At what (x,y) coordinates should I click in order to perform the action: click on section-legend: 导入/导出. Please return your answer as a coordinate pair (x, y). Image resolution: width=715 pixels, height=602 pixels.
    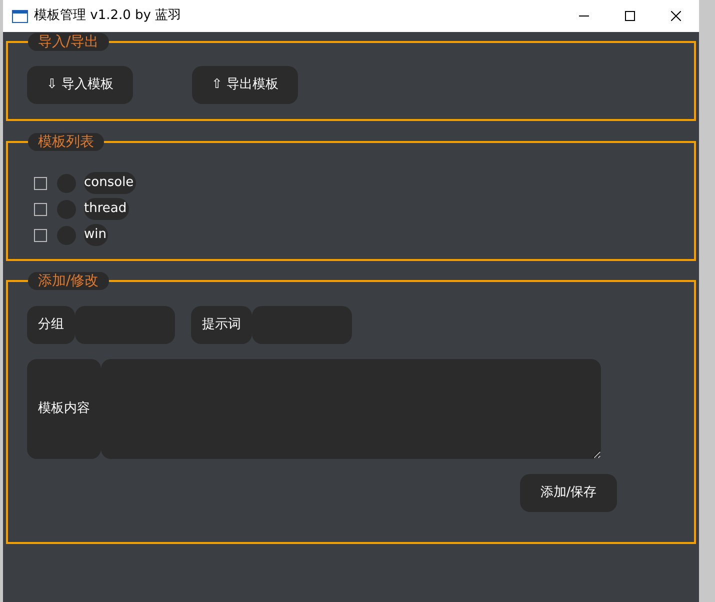
    Looking at the image, I should click on (68, 42).